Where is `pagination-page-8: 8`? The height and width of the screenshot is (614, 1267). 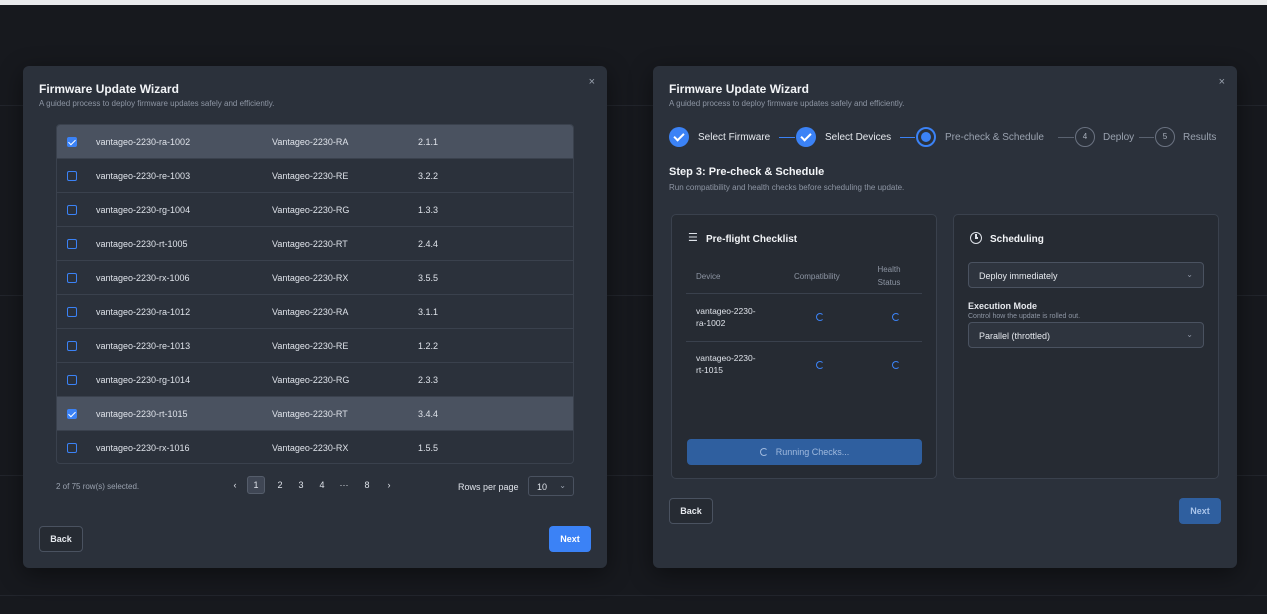 pagination-page-8: 8 is located at coordinates (367, 485).